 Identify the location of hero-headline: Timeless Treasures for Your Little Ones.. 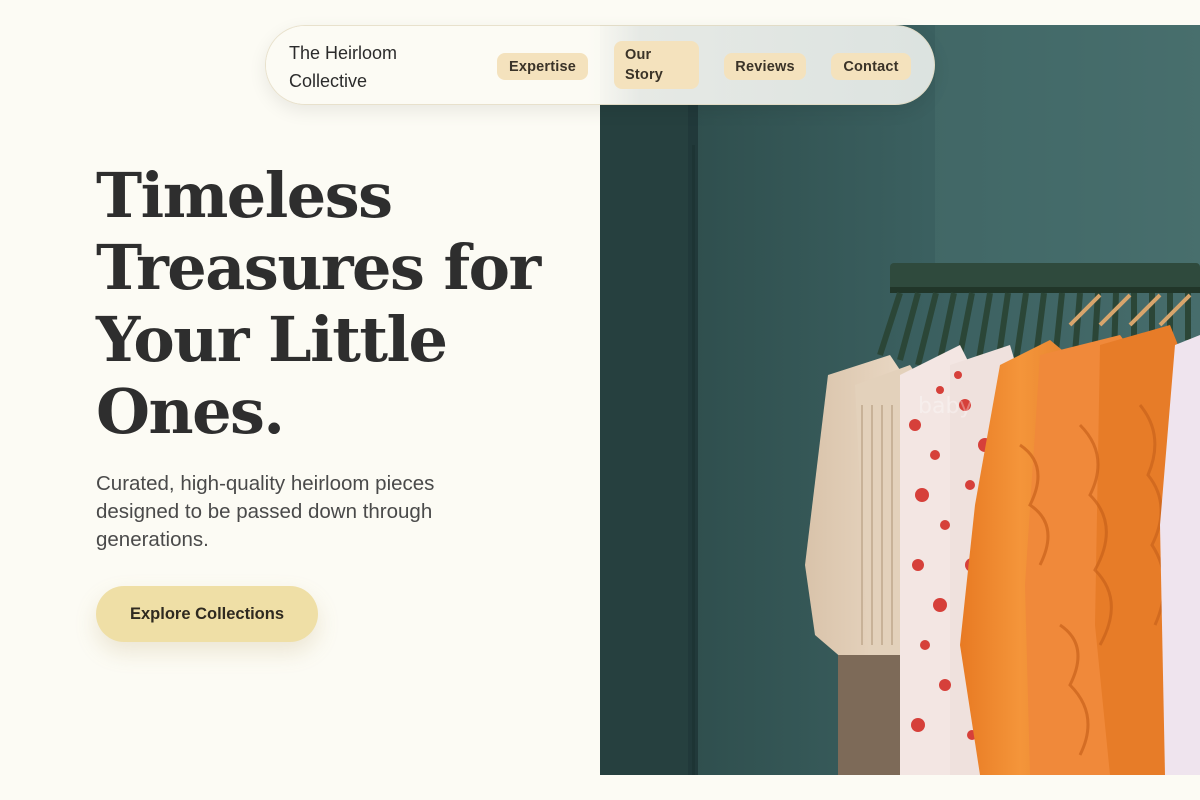
(318, 303).